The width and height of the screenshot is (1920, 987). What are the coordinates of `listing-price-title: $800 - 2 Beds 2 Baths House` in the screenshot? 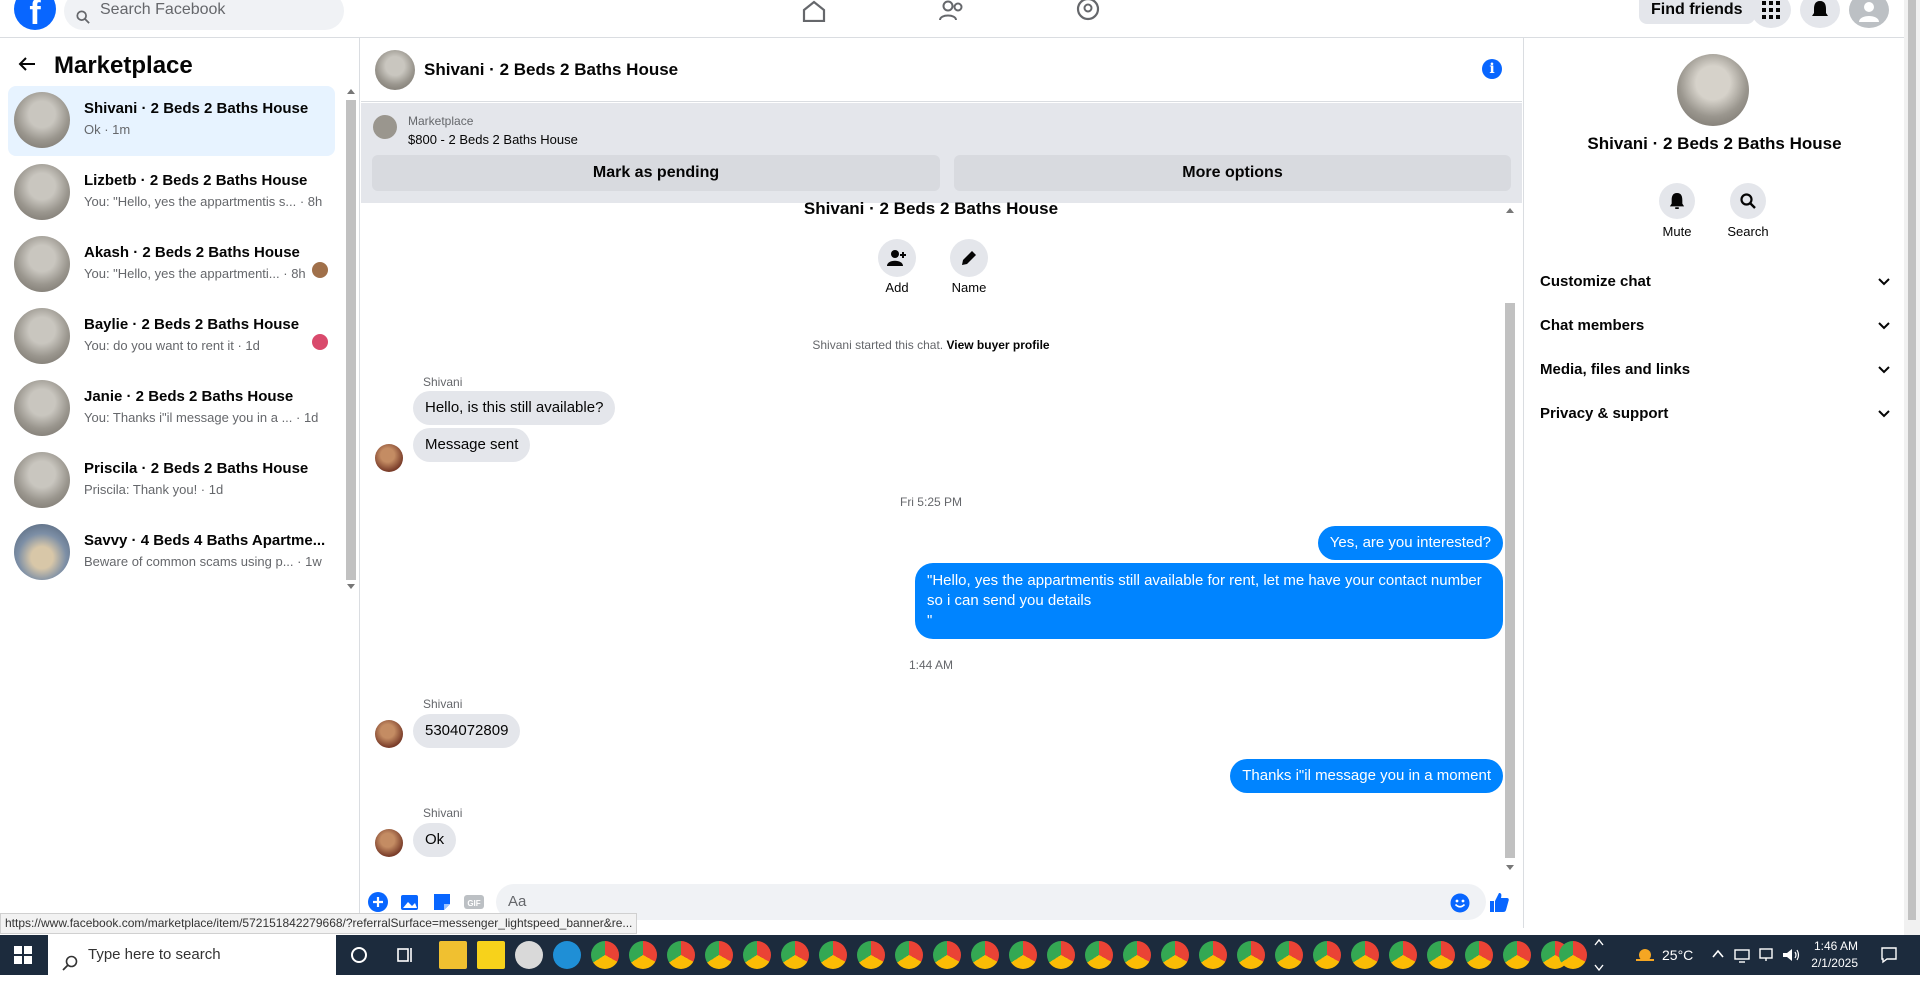 It's located at (493, 139).